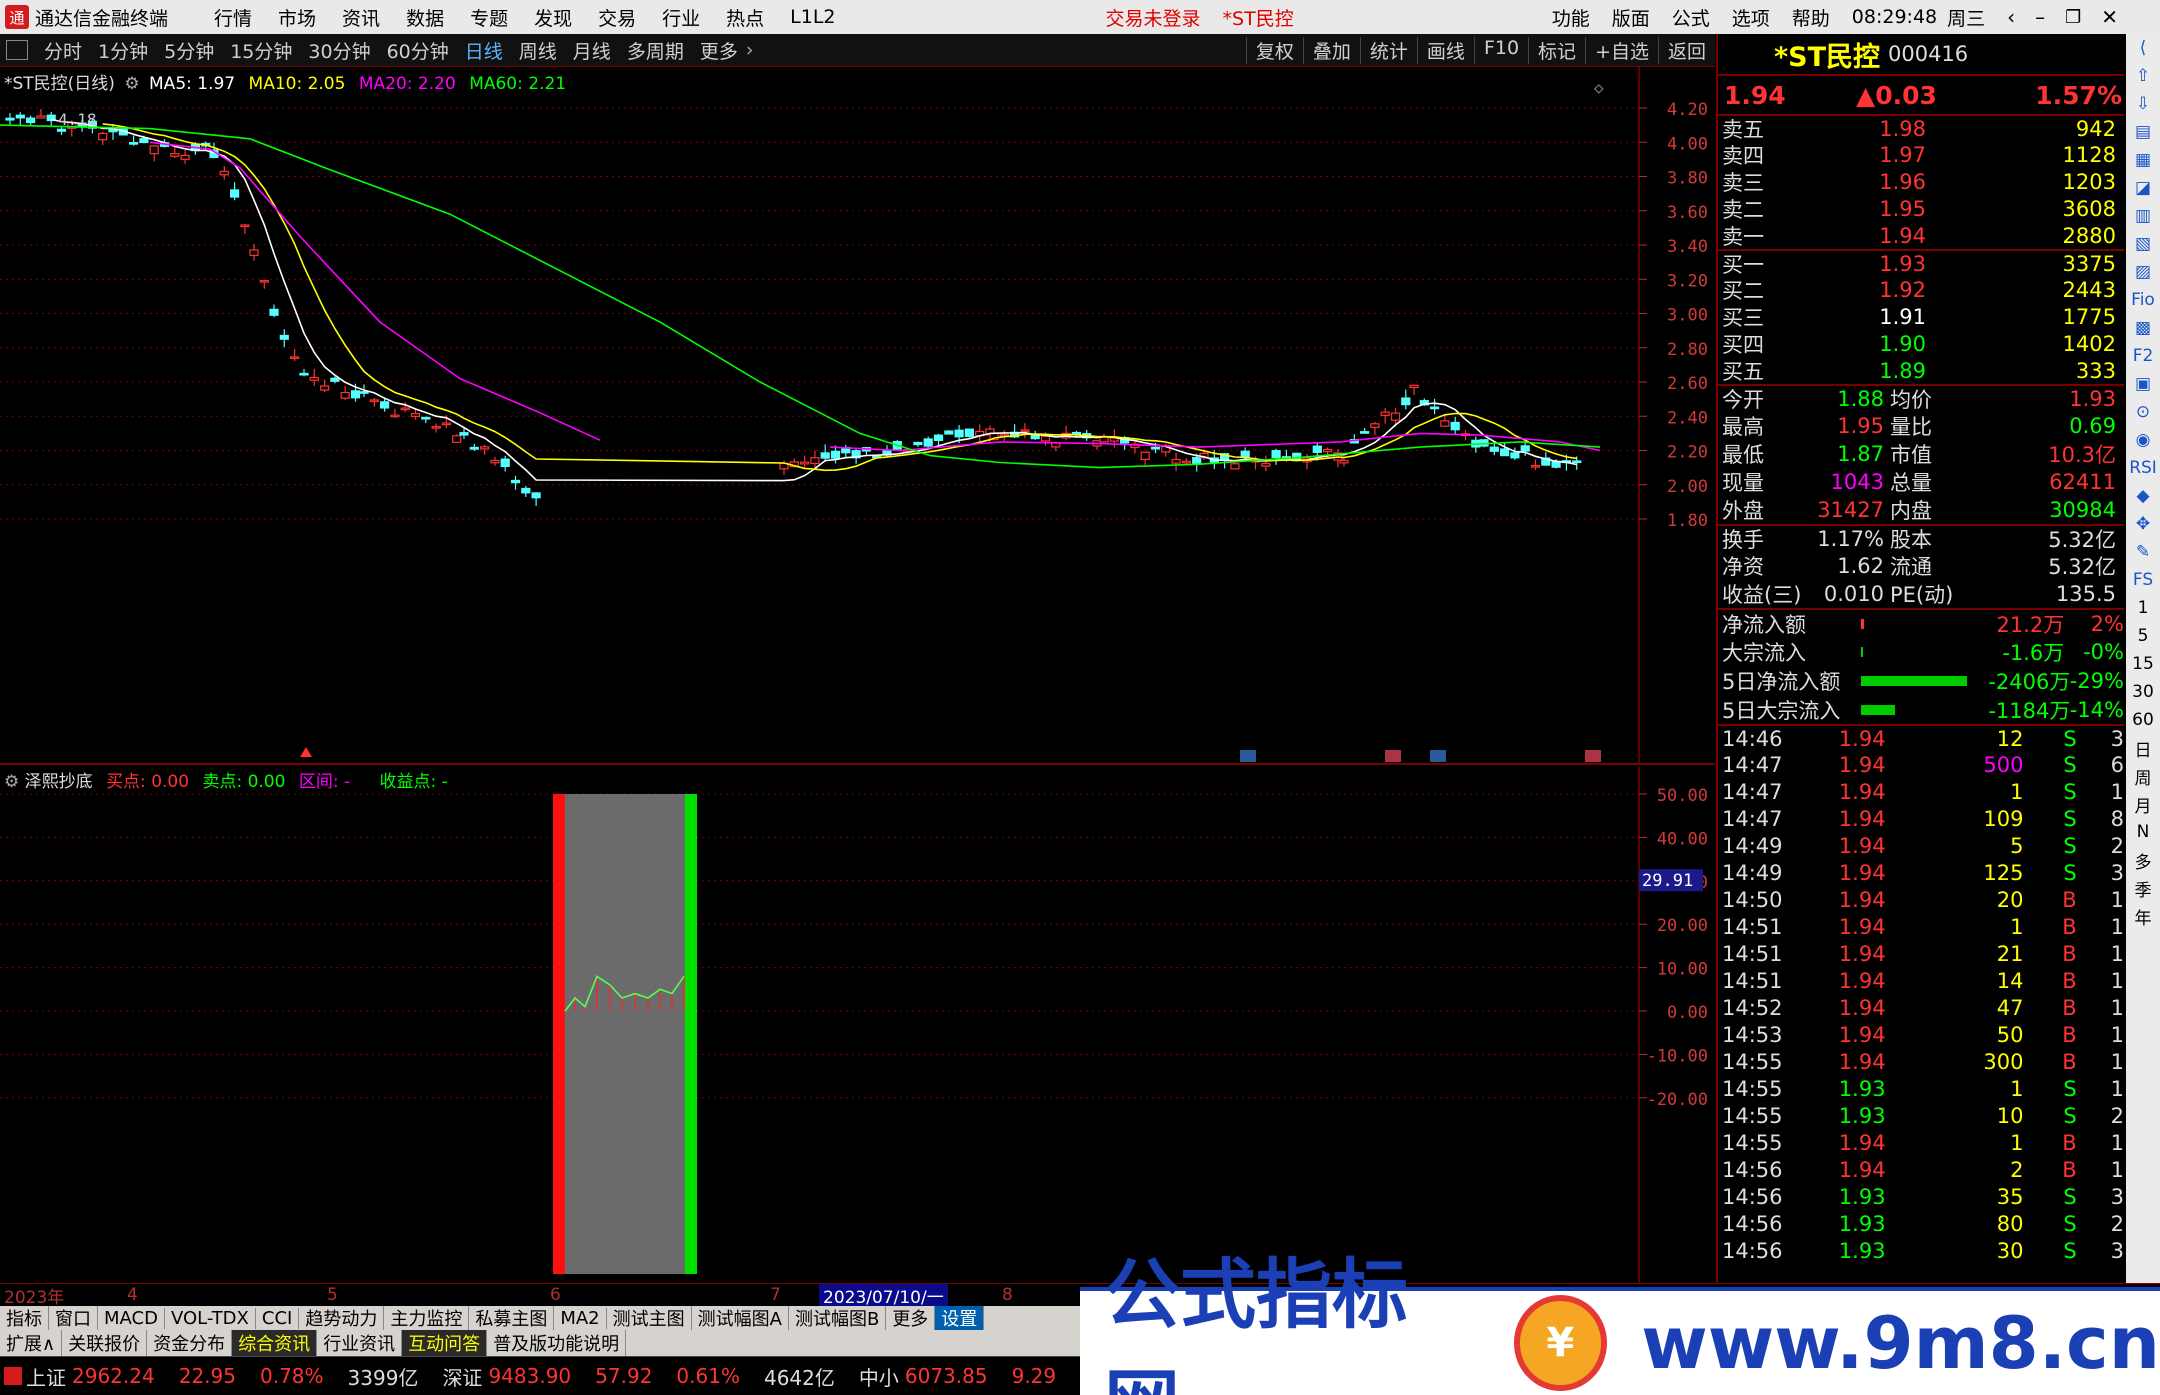  I want to click on menu-market: 市场, so click(297, 17).